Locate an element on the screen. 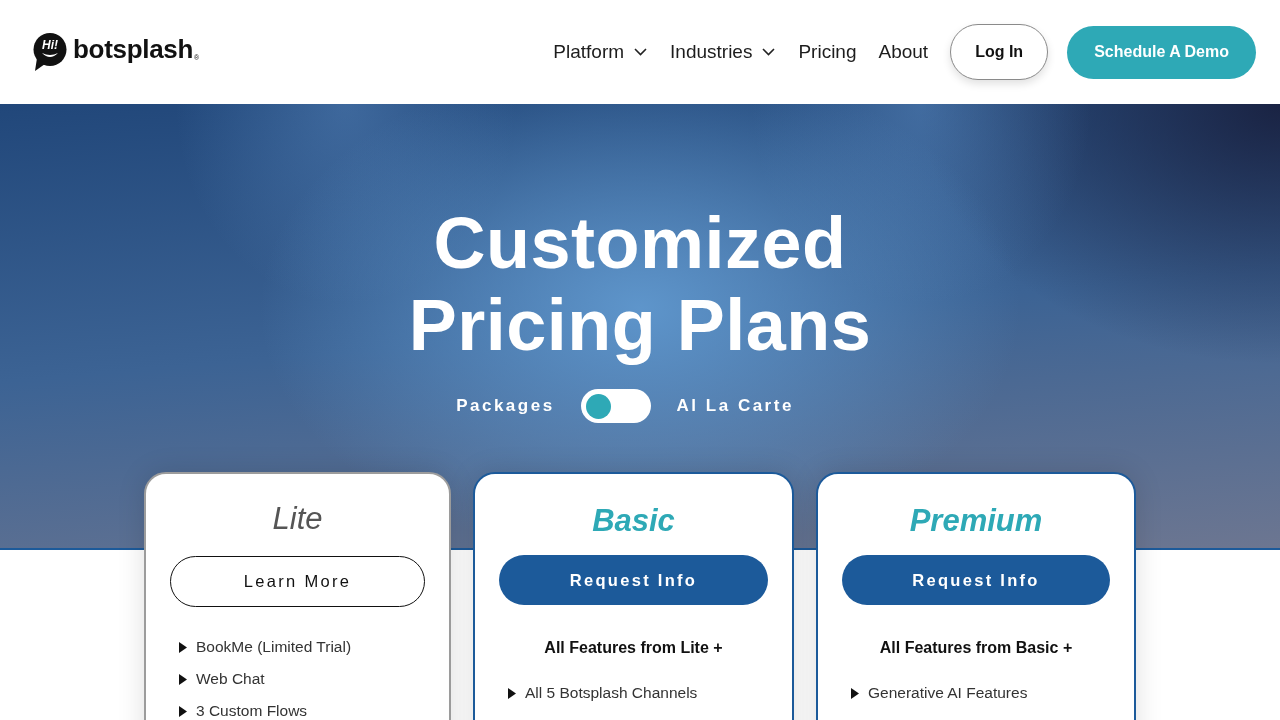 The image size is (1280, 720). plan-name: Premium is located at coordinates (976, 521).